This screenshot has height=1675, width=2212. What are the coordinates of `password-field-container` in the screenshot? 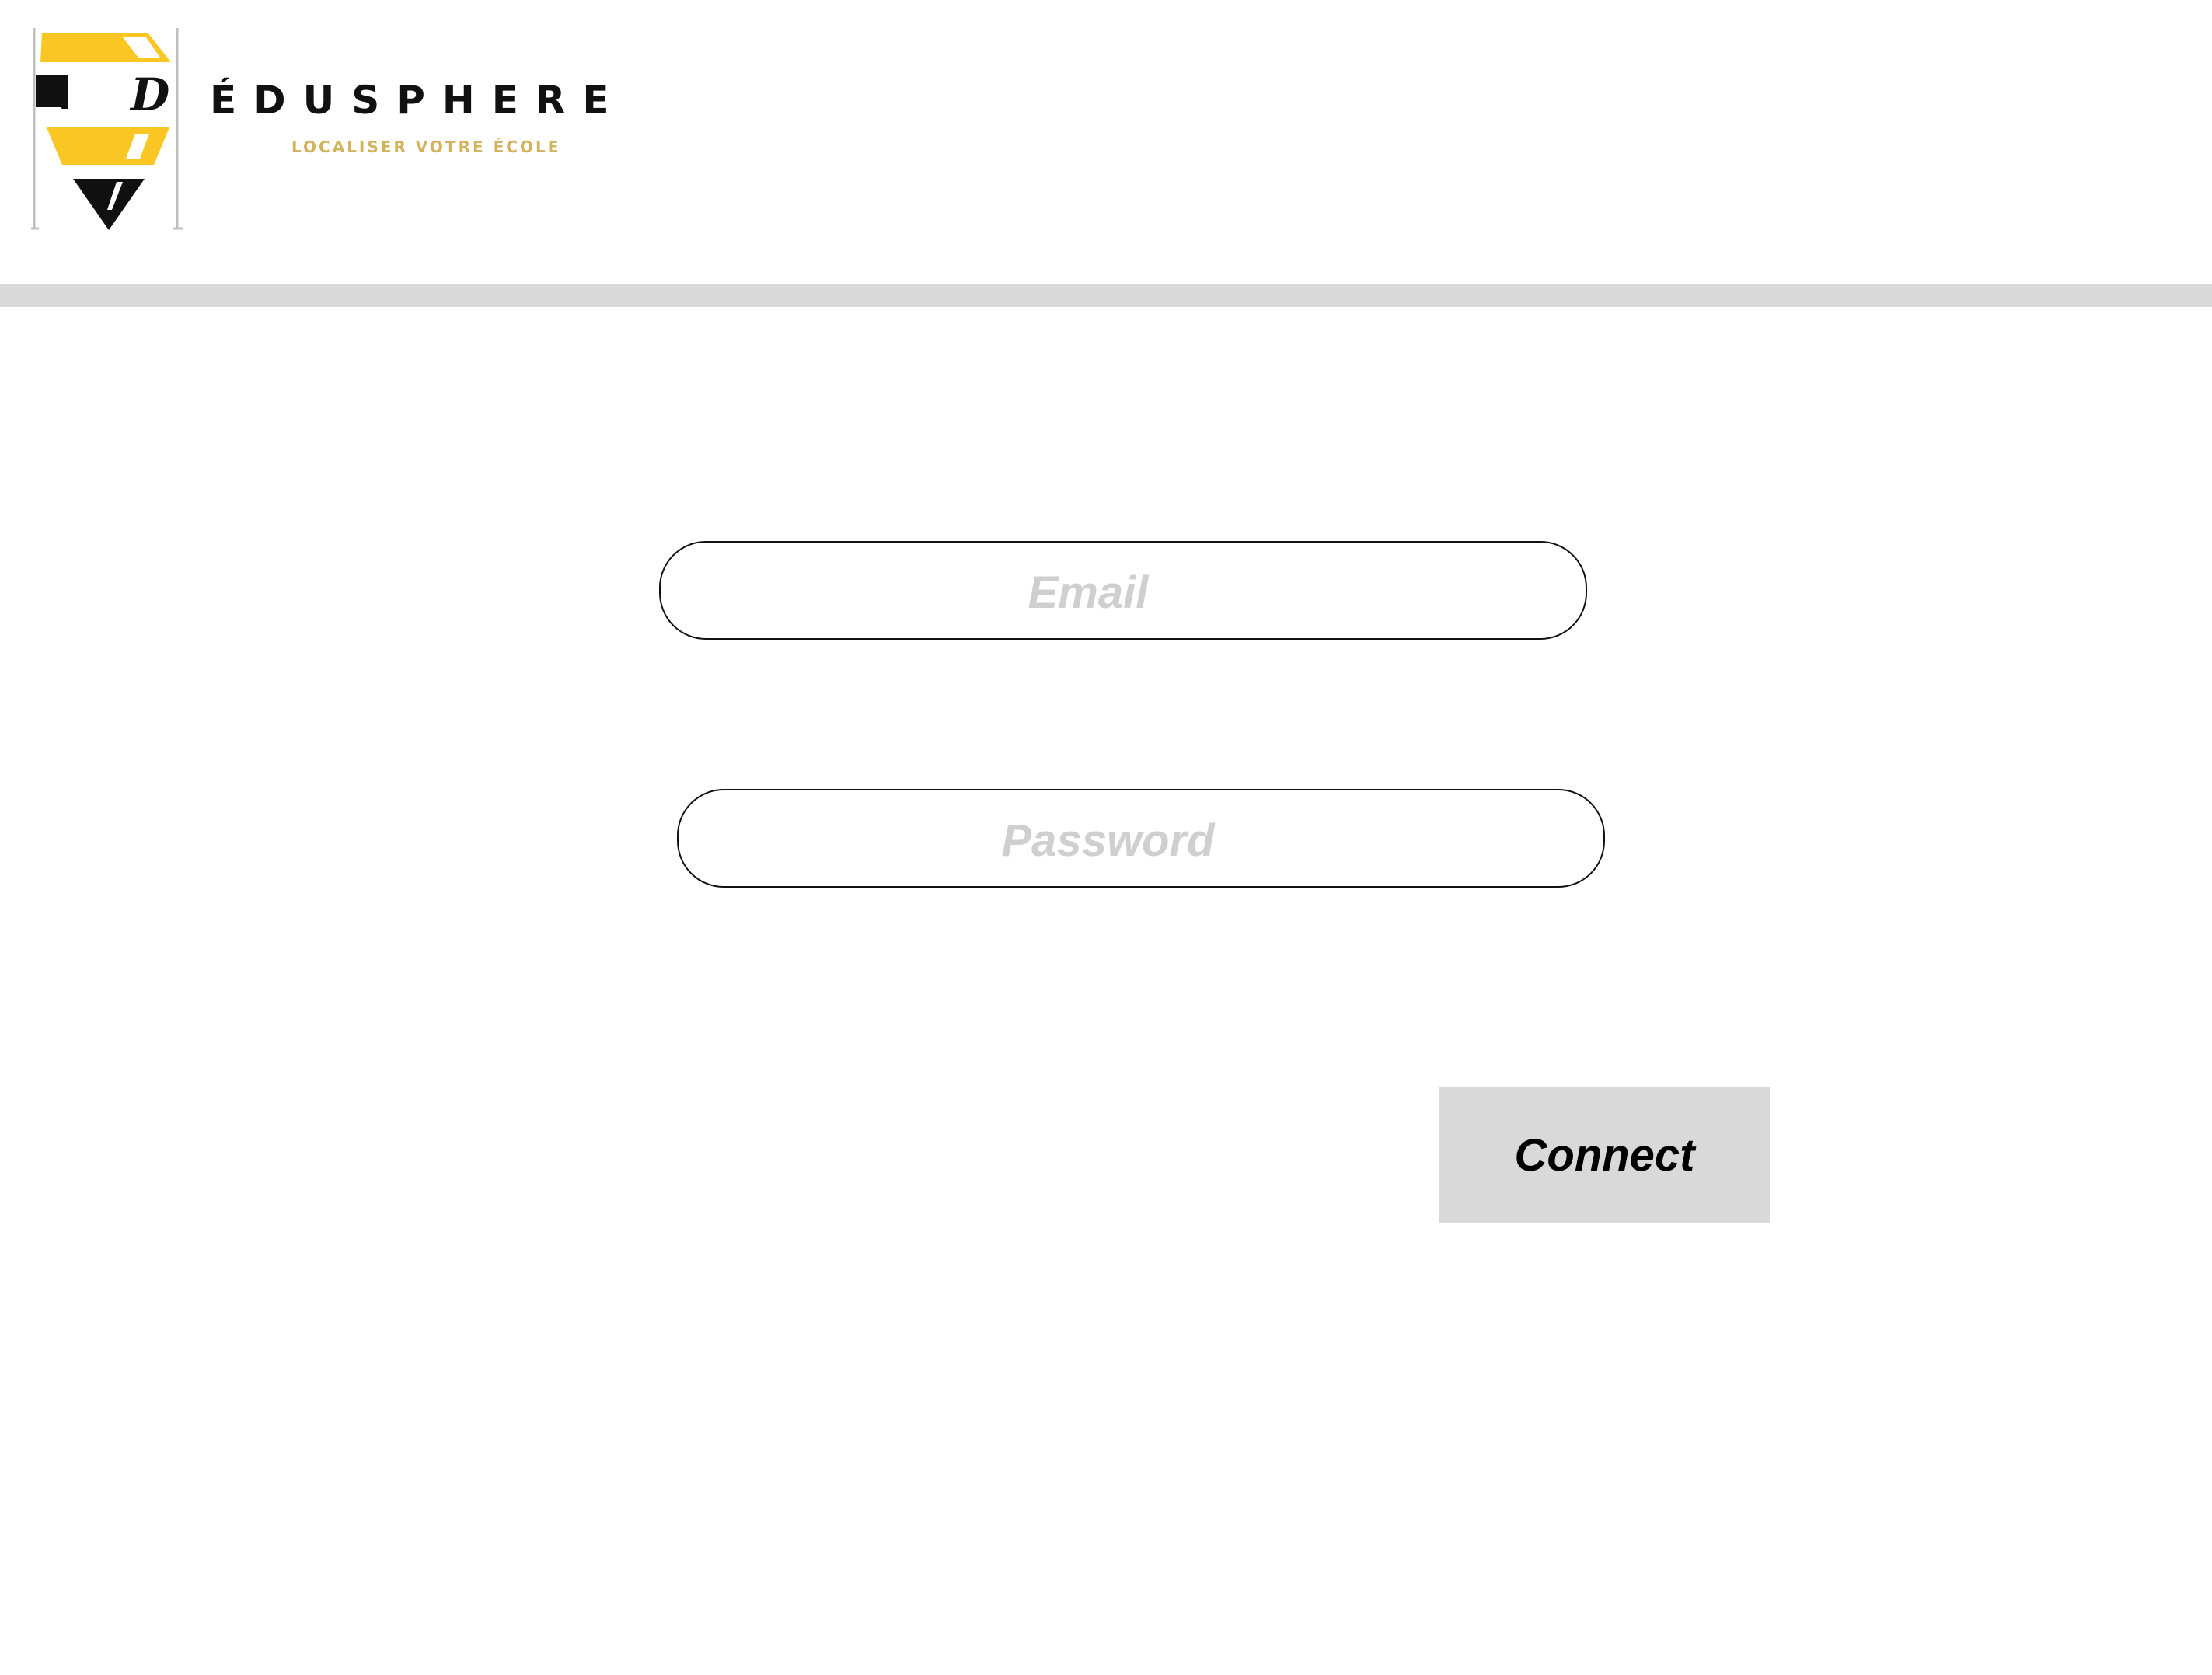 It's located at (1141, 838).